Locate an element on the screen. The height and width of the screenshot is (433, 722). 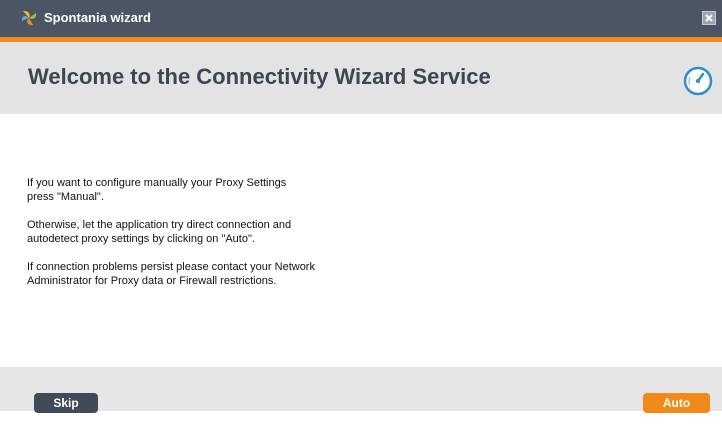
title-bar: Spontania wizard is located at coordinates (361, 18).